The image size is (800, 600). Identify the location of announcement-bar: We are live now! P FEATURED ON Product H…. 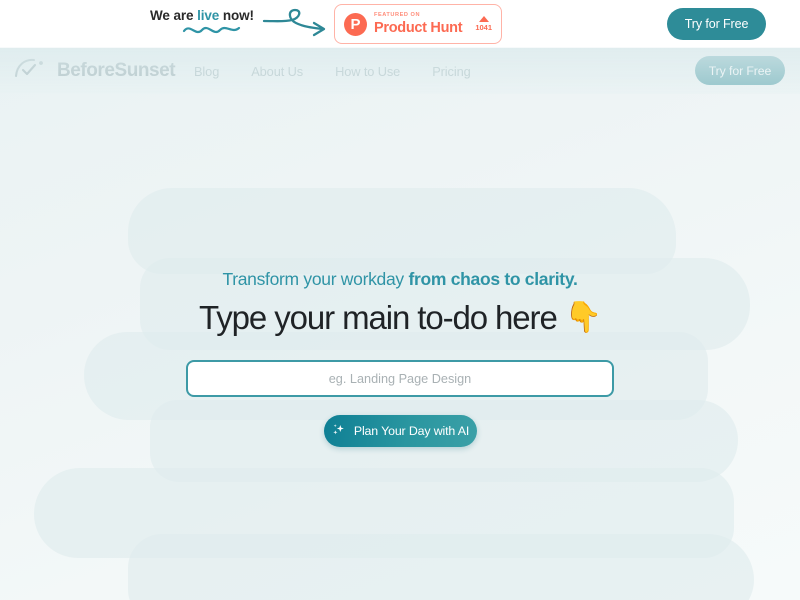
(400, 23).